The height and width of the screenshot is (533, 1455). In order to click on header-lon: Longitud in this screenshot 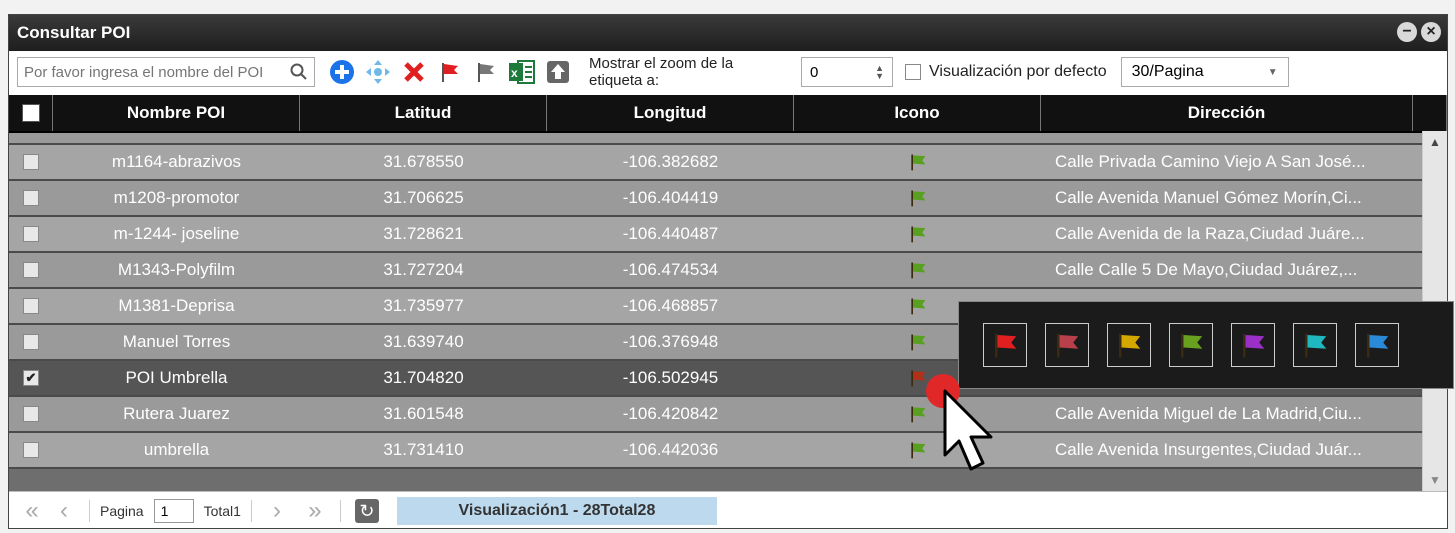, I will do `click(670, 113)`.